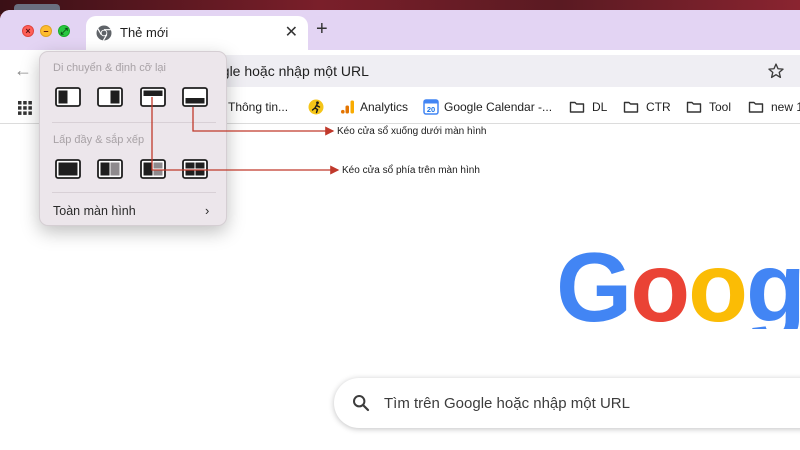 This screenshot has height=450, width=800. Describe the element at coordinates (776, 71) in the screenshot. I see `bookmark-star-icon` at that location.